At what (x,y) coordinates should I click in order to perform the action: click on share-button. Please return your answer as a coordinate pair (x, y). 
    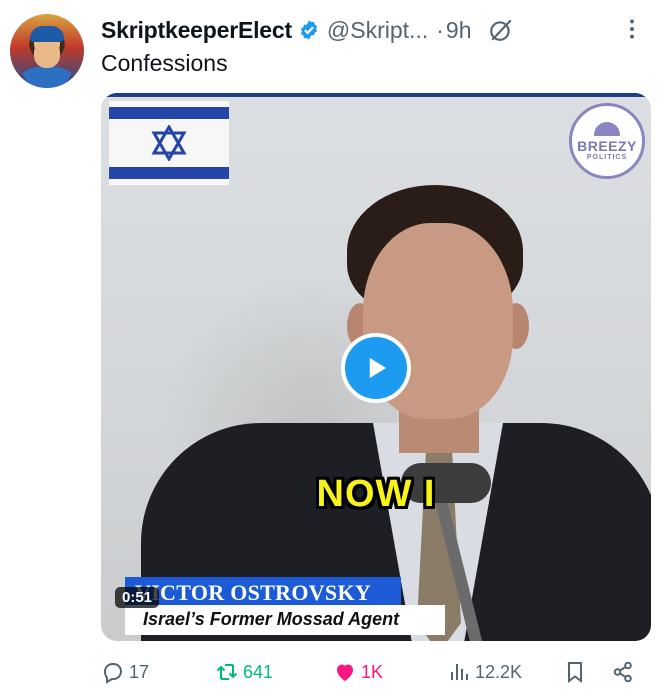
    Looking at the image, I should click on (623, 672).